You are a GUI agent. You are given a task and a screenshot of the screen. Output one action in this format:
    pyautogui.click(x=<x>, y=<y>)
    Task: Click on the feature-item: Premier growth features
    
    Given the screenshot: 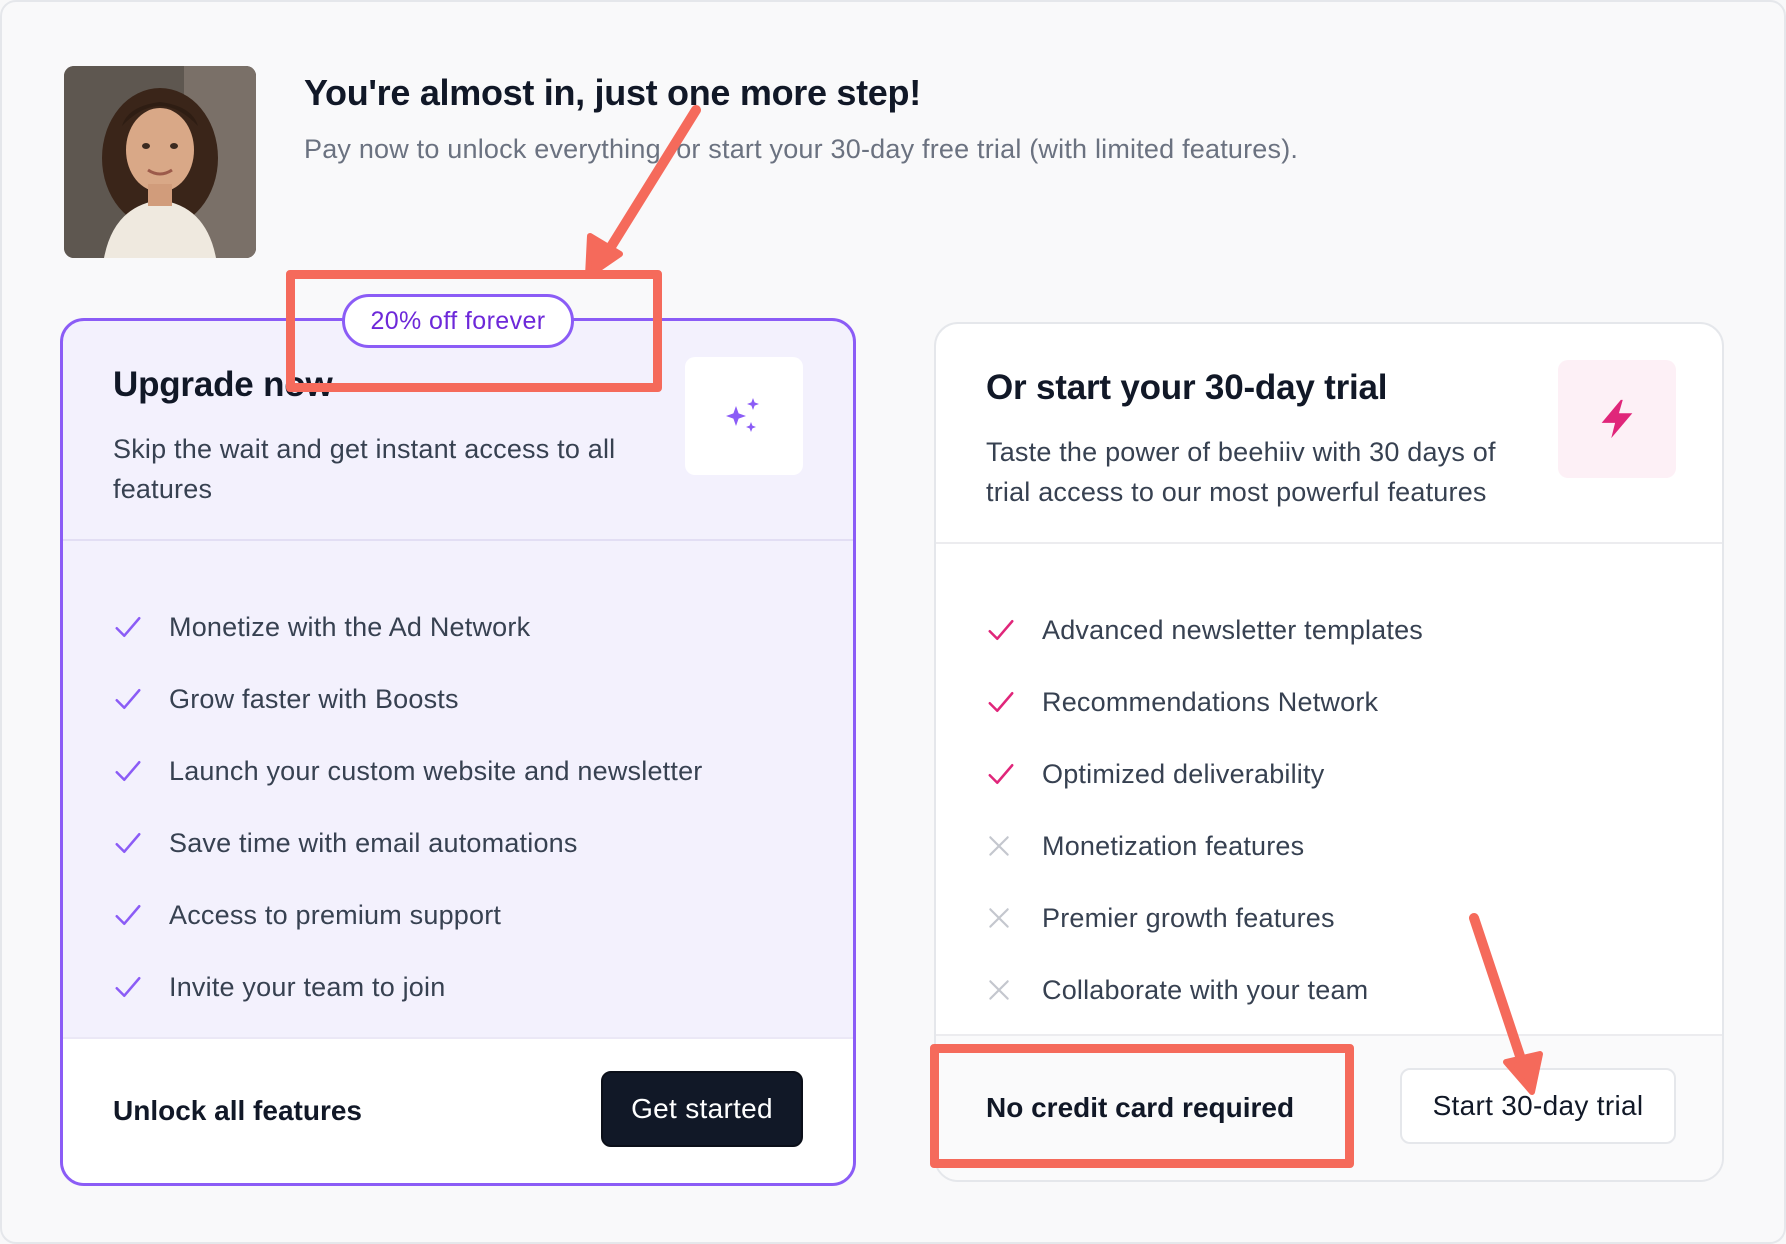 What is the action you would take?
    pyautogui.click(x=1204, y=918)
    